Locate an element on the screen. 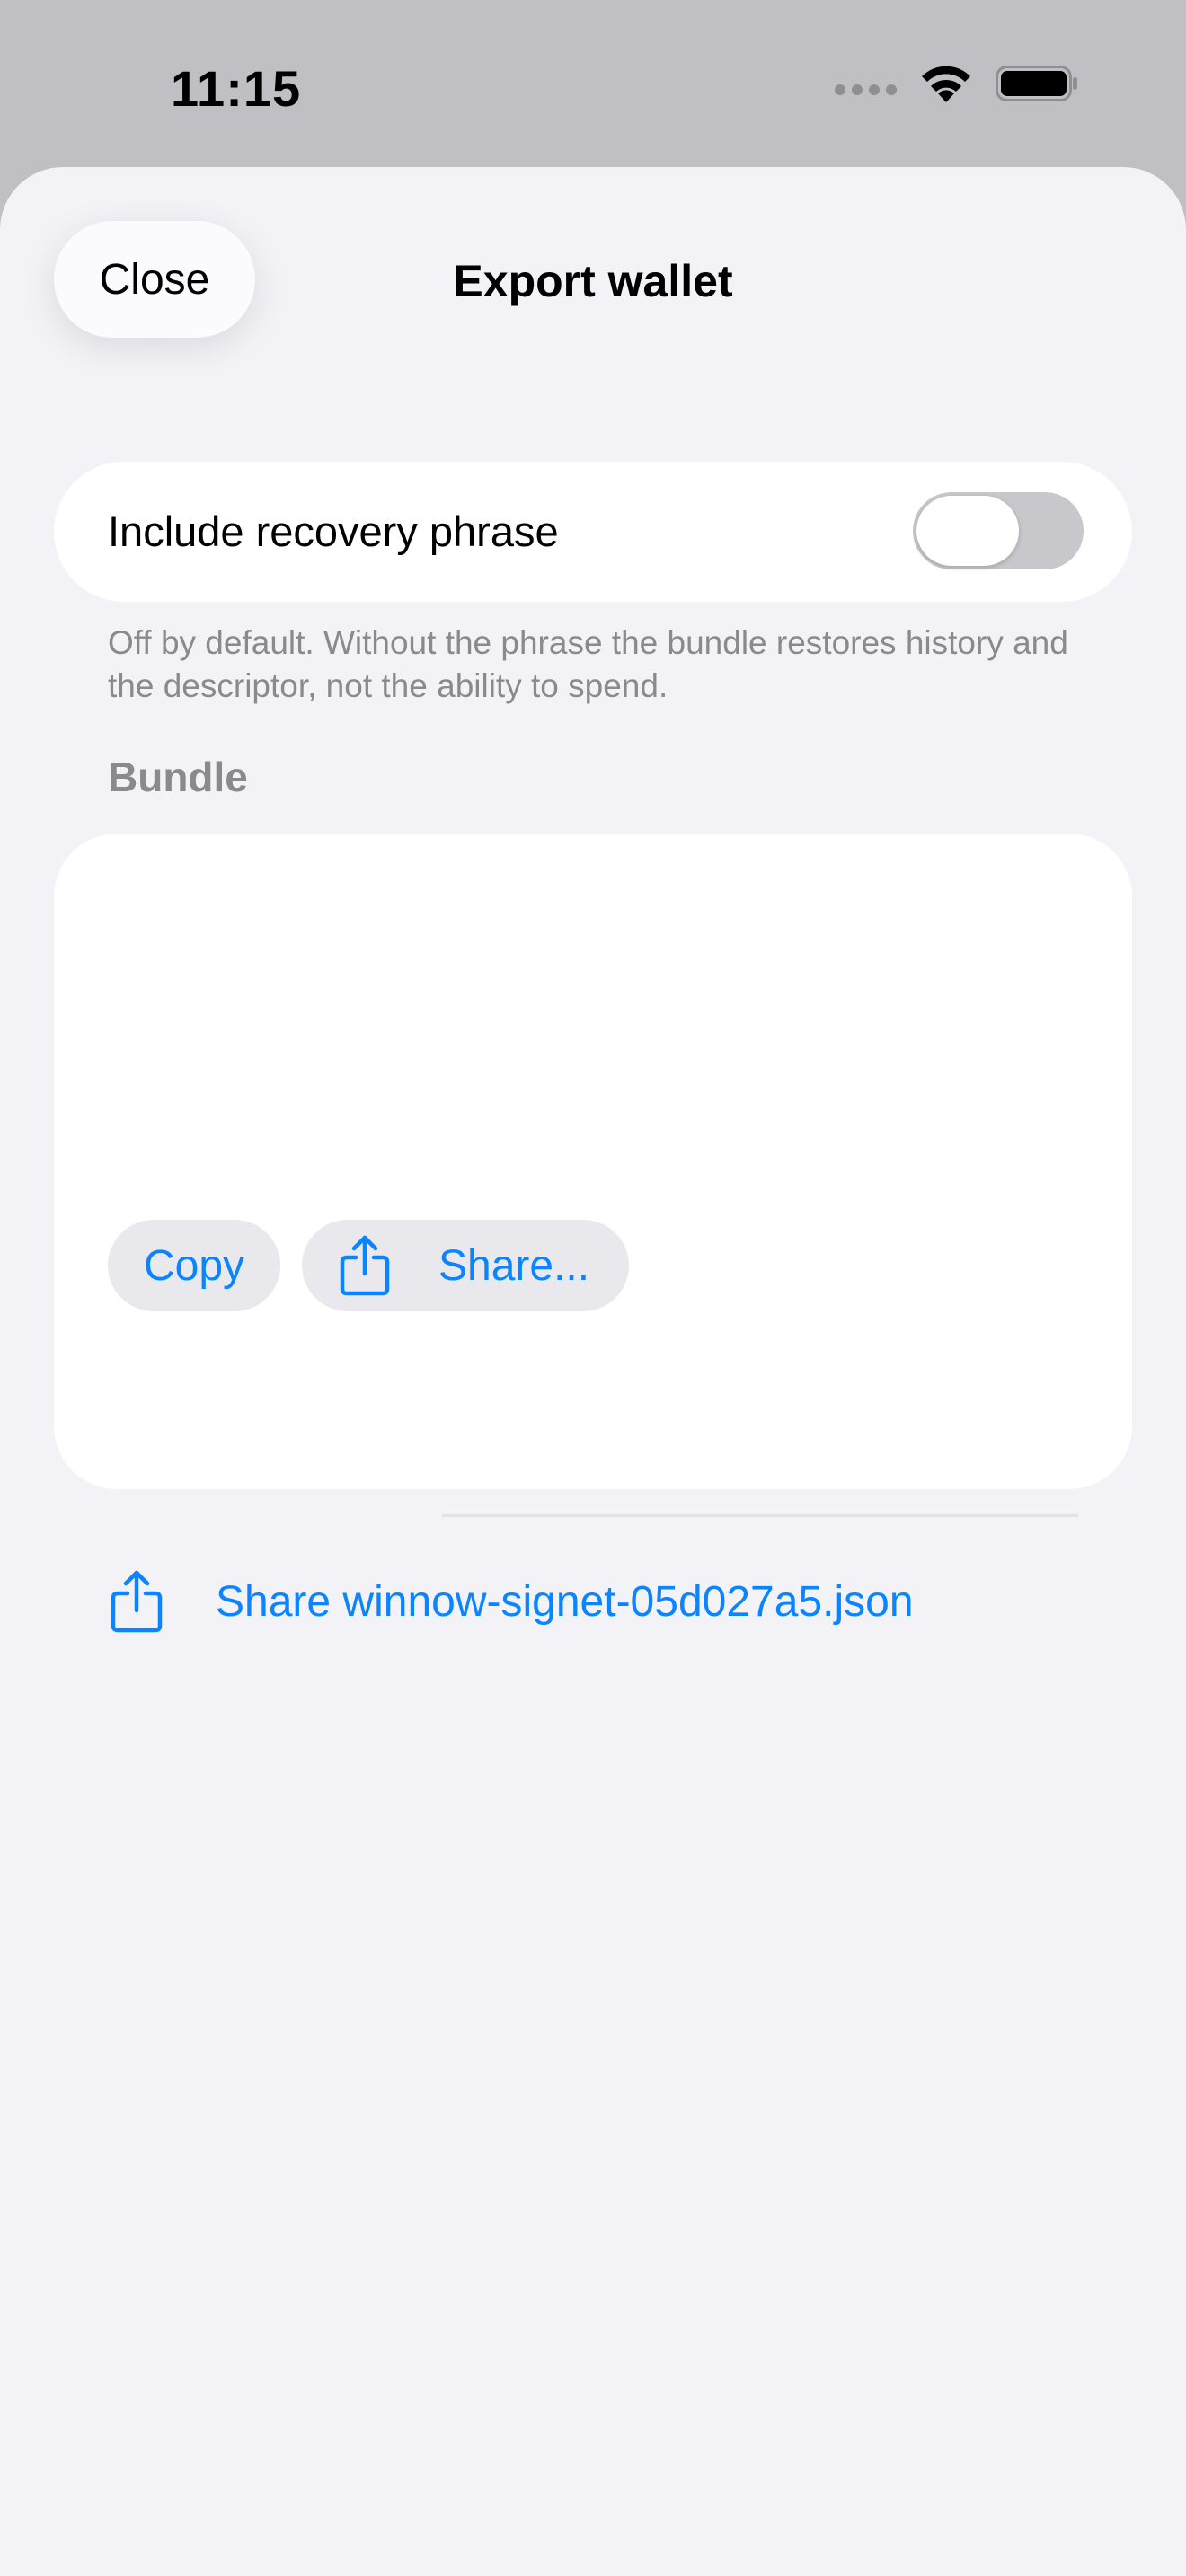  status-bar: 11:15 is located at coordinates (593, 83).